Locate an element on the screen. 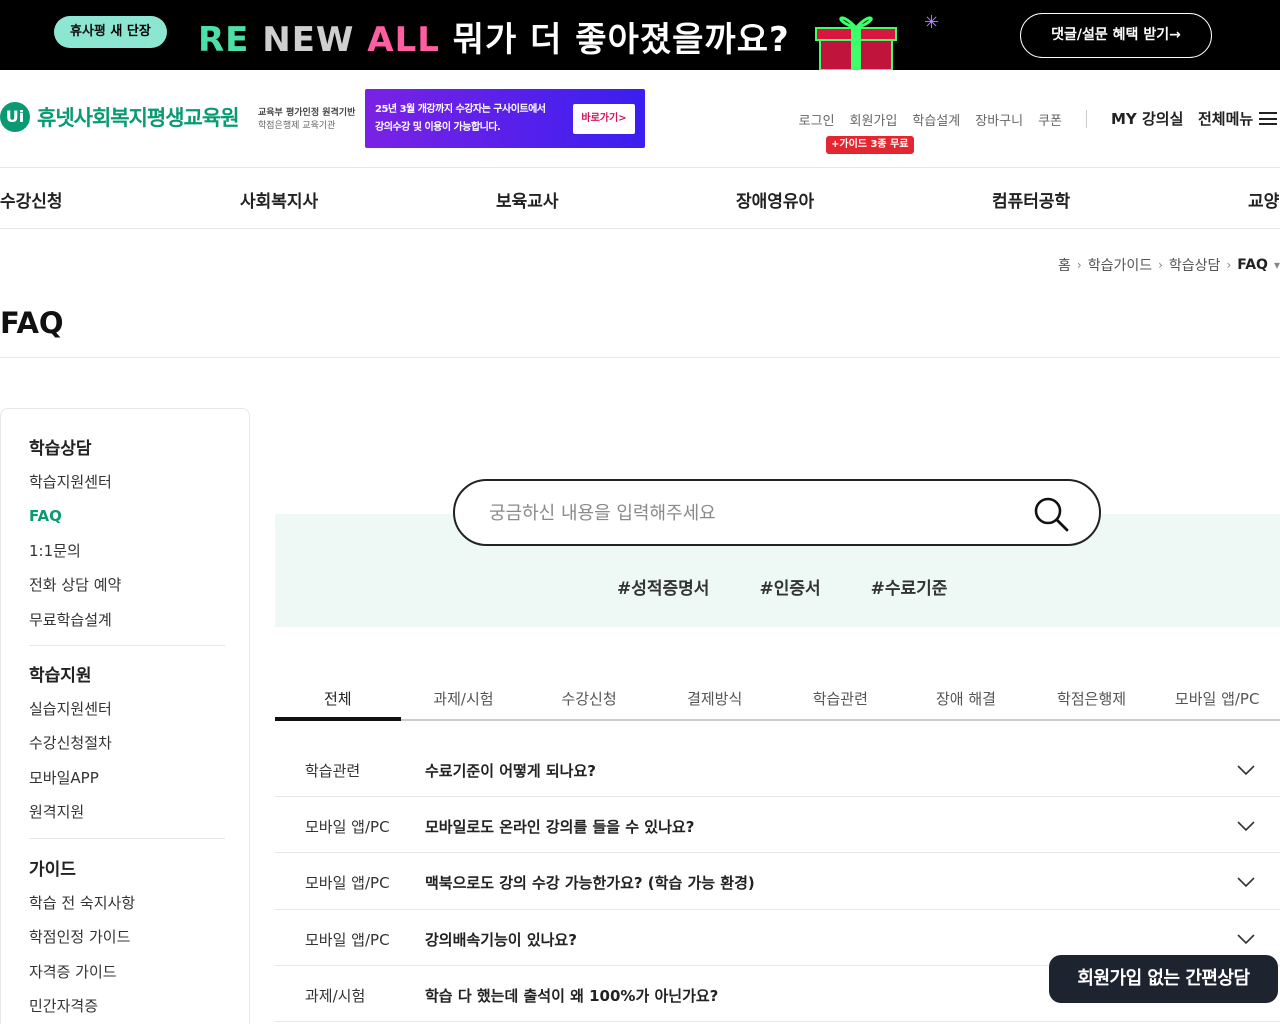 Image resolution: width=1280 pixels, height=1024 pixels. sidebar-item-credit-guide: 학점인정 가이드 is located at coordinates (127, 943).